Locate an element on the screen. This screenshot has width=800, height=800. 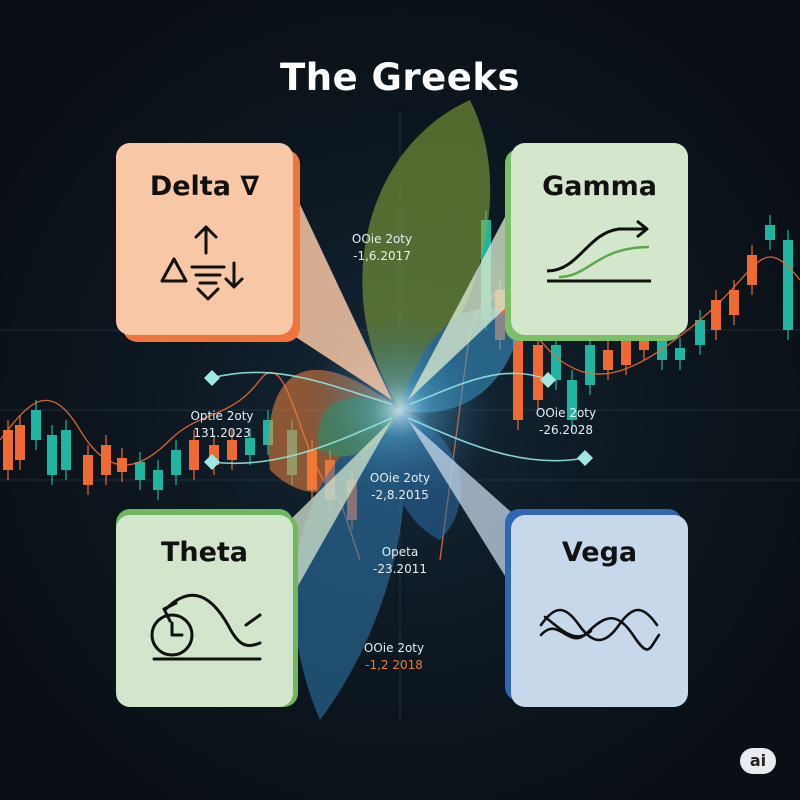
clock-decay-icon is located at coordinates (206, 627).